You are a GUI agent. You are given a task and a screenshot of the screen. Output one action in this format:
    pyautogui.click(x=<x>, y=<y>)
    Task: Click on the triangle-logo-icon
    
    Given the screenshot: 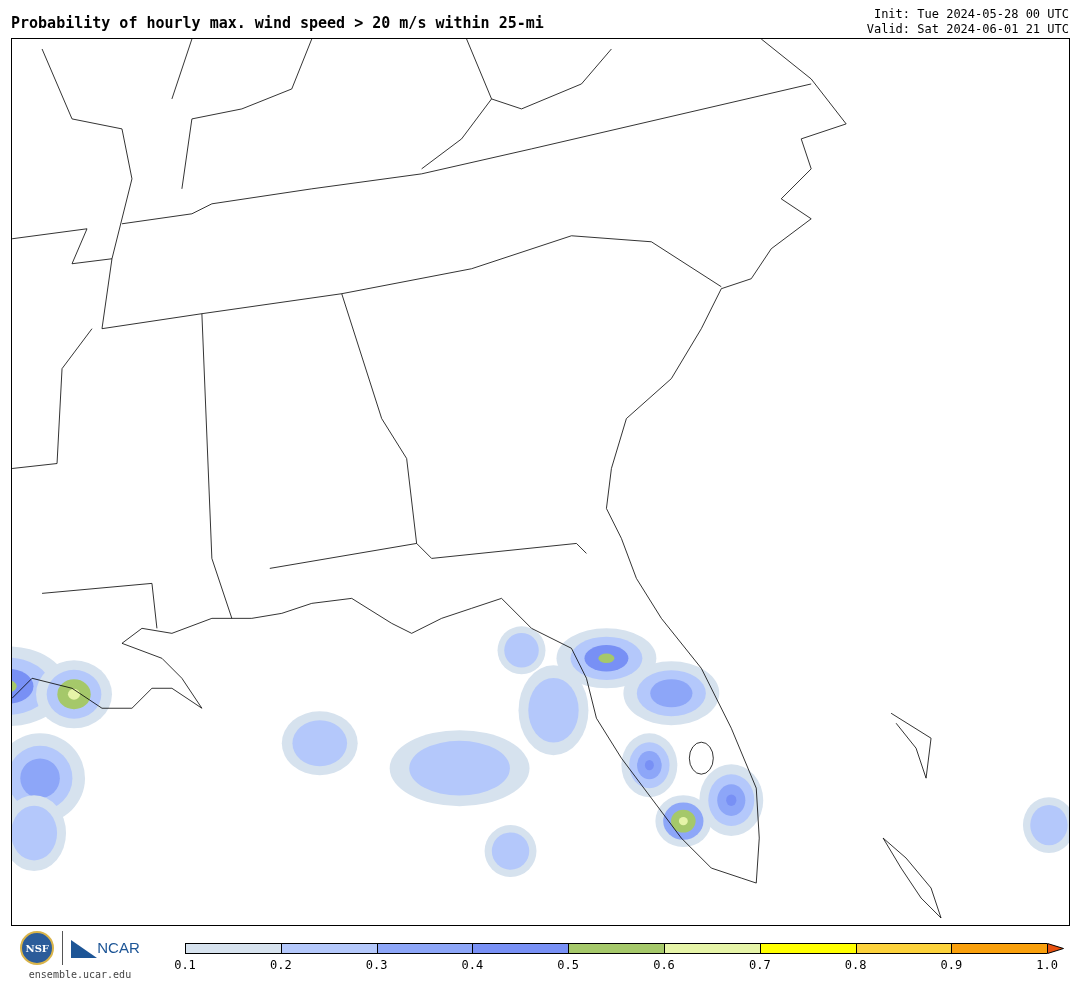 What is the action you would take?
    pyautogui.click(x=84, y=948)
    